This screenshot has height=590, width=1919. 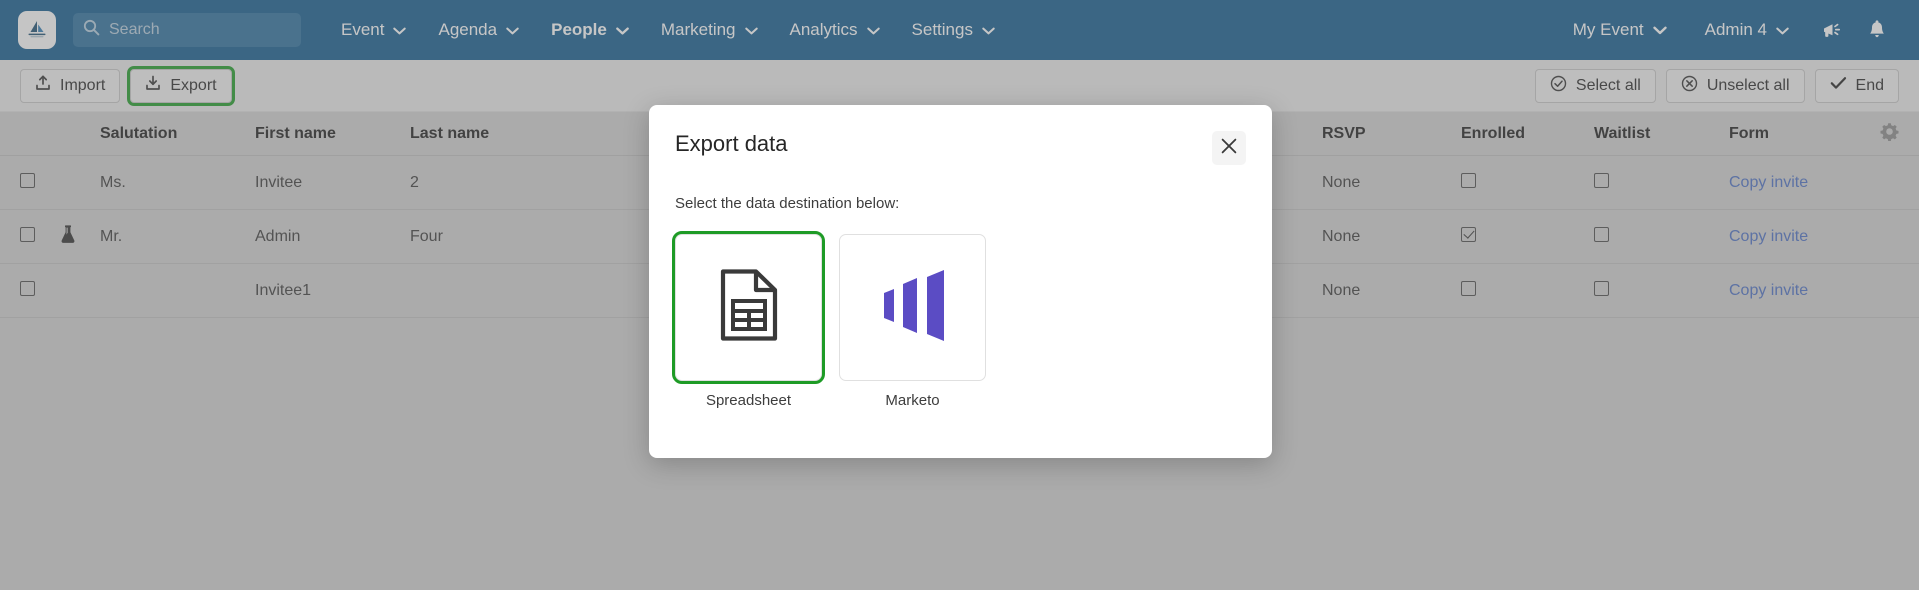 I want to click on close-icon, so click(x=1229, y=148).